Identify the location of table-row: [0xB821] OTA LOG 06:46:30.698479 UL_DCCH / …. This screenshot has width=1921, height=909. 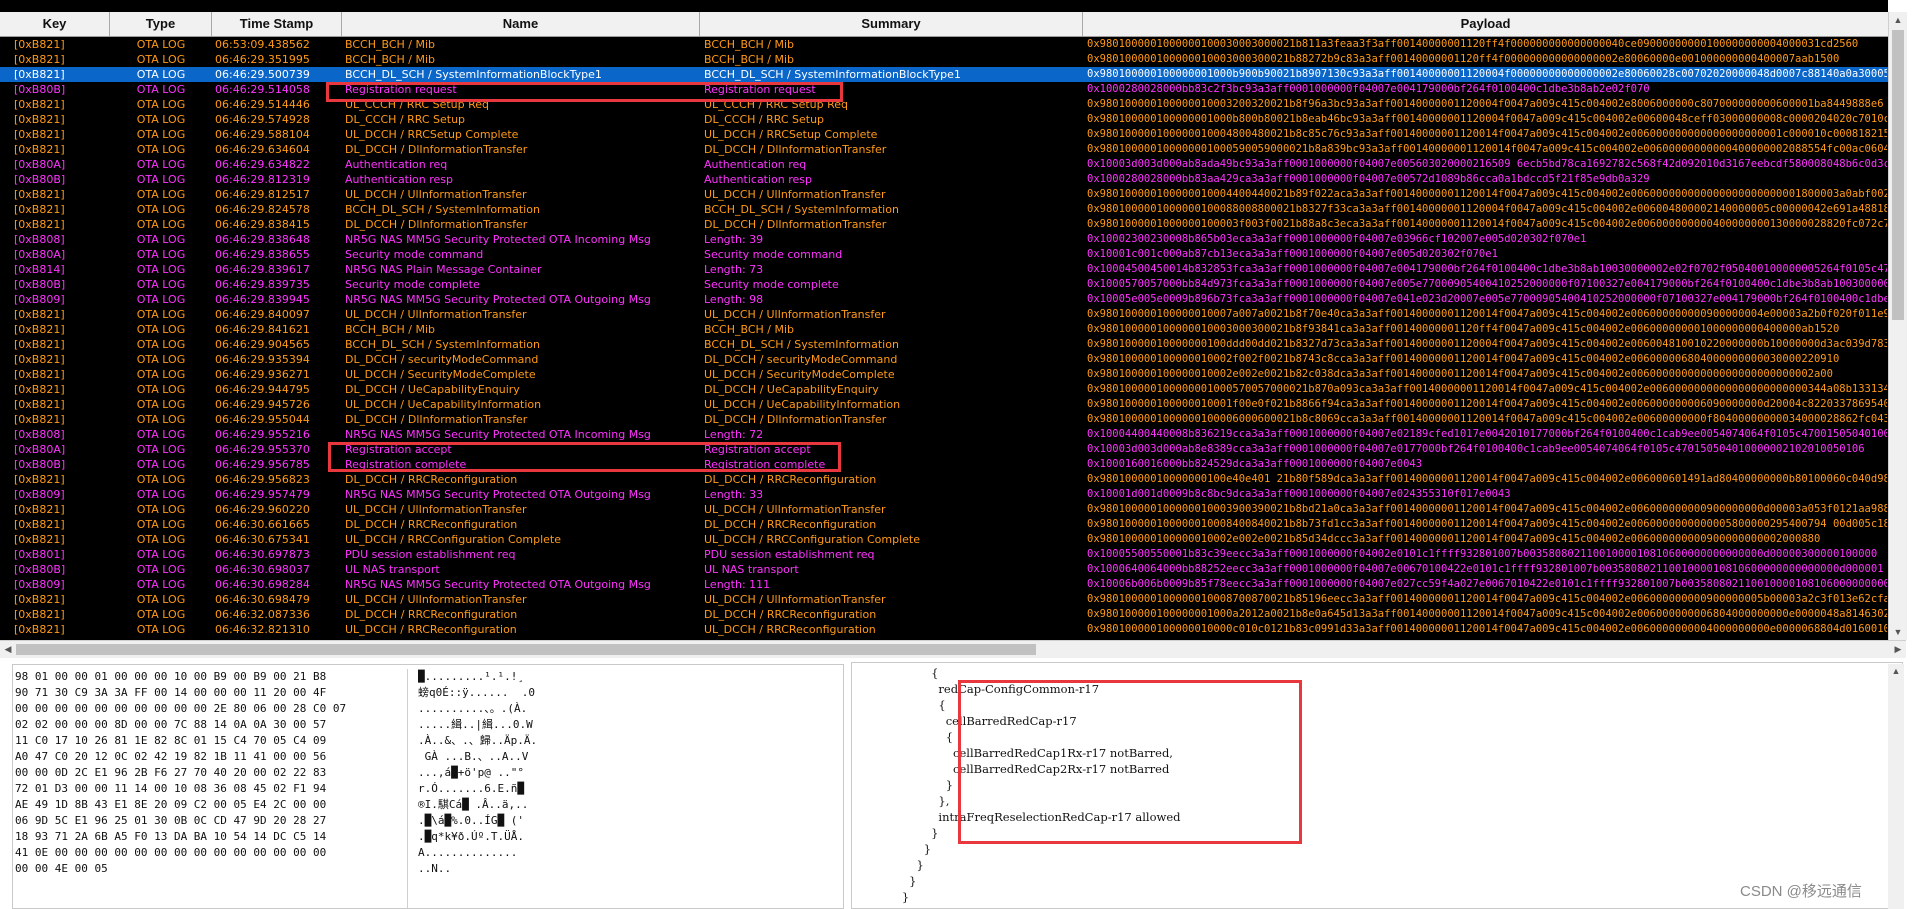
(944, 599).